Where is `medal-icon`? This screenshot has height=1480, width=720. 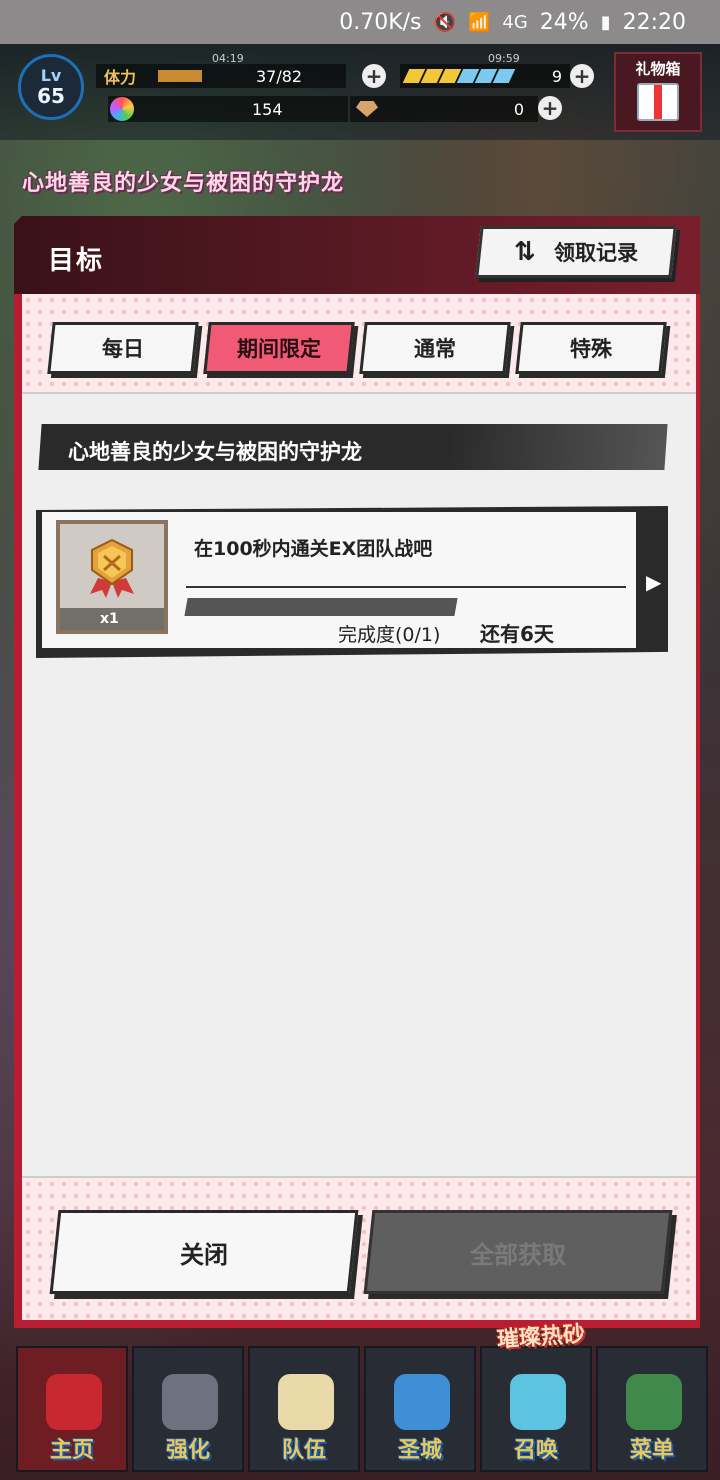 medal-icon is located at coordinates (112, 568).